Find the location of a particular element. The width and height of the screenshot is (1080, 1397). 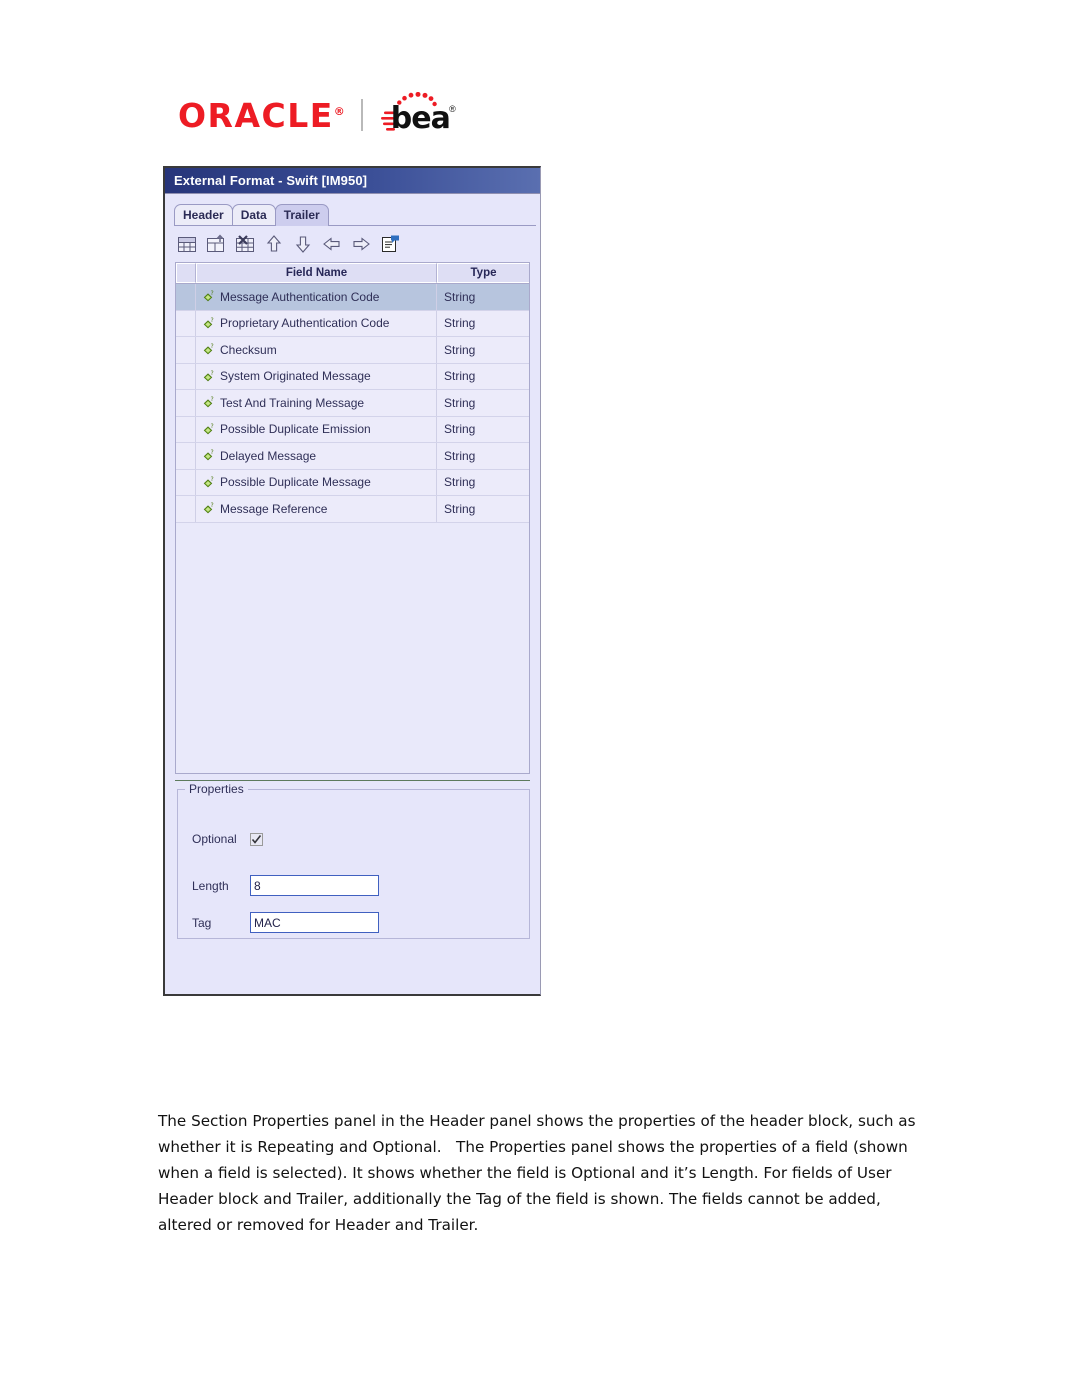

window-title-bar: External Format - Swift [IM950] is located at coordinates (352, 181).